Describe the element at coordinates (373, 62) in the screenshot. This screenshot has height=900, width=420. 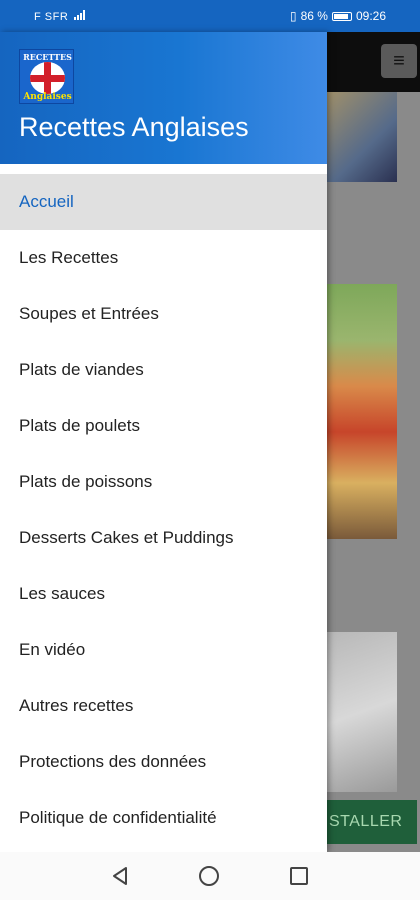
I see `background-toolbar: ≡` at that location.